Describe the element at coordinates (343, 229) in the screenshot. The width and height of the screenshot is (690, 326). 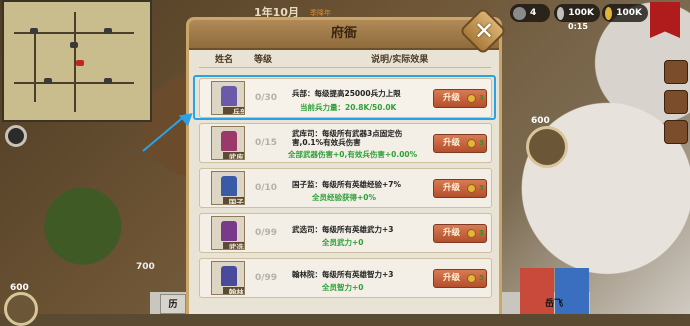
I see `department-description: 武选司：每级所有英雄武力+3` at that location.